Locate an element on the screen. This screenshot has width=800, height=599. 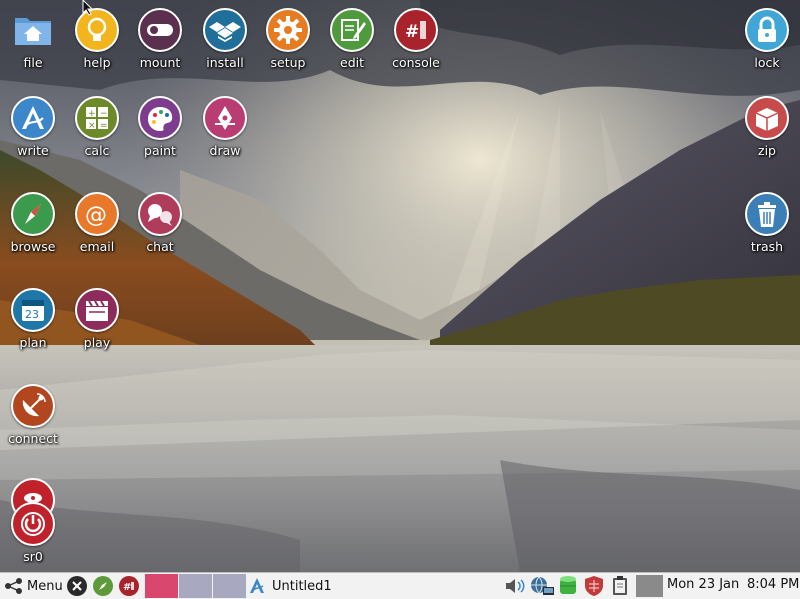
desktop-icon-calc: + − × = calc is located at coordinates (97, 129).